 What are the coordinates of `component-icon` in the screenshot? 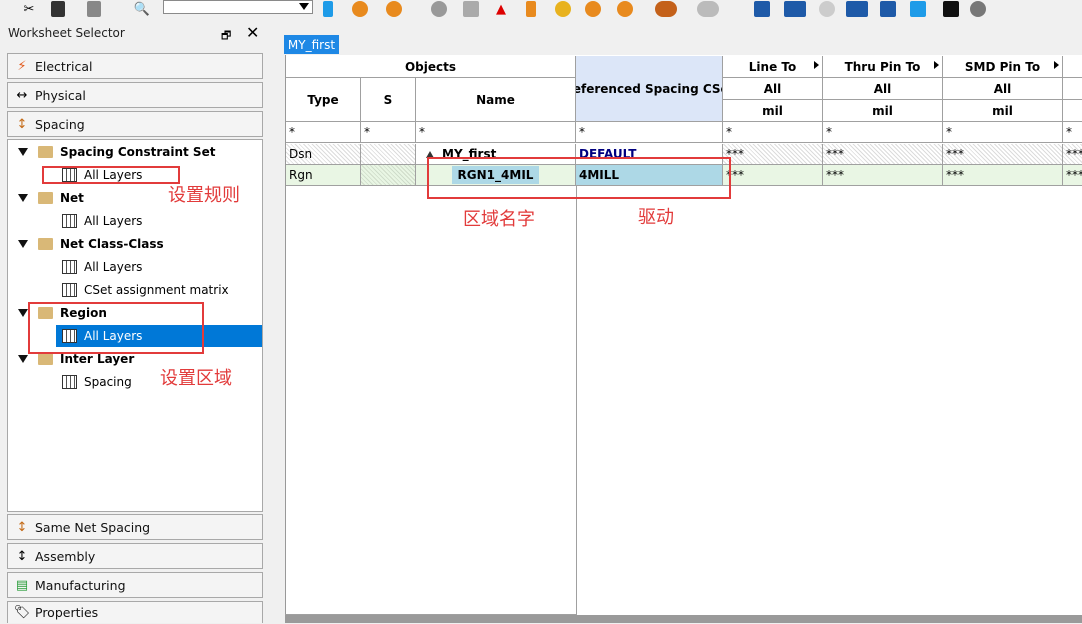 It's located at (762, 9).